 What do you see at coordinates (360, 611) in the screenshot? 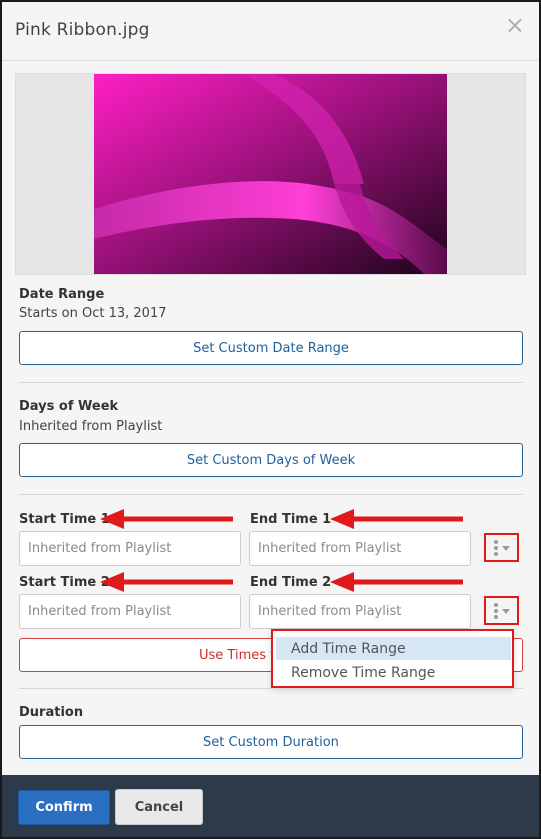
I see `end-time-2-input` at bounding box center [360, 611].